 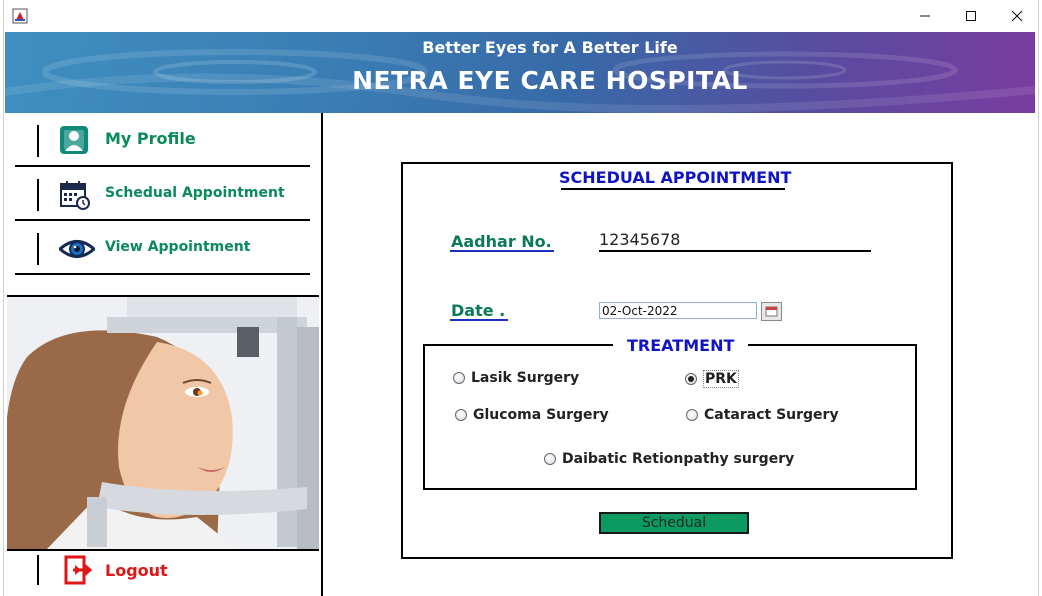 I want to click on radio-diabetic-retinopathy-surgery: Daibatic Retionpathy surgery, so click(x=669, y=459).